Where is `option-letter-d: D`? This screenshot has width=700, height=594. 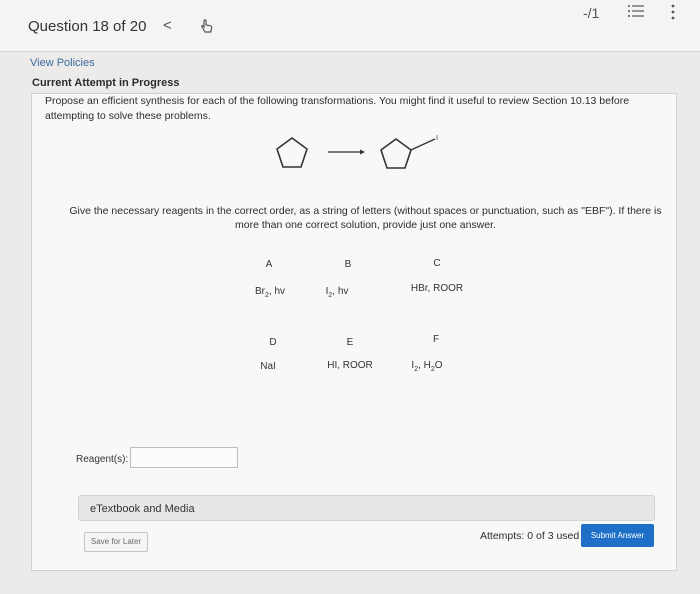
option-letter-d: D is located at coordinates (273, 342).